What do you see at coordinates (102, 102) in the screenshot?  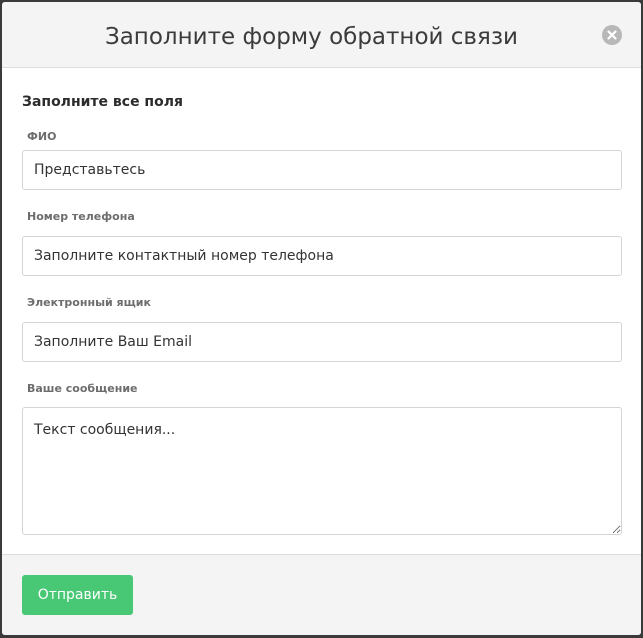 I see `form-heading: Заполните все поля` at bounding box center [102, 102].